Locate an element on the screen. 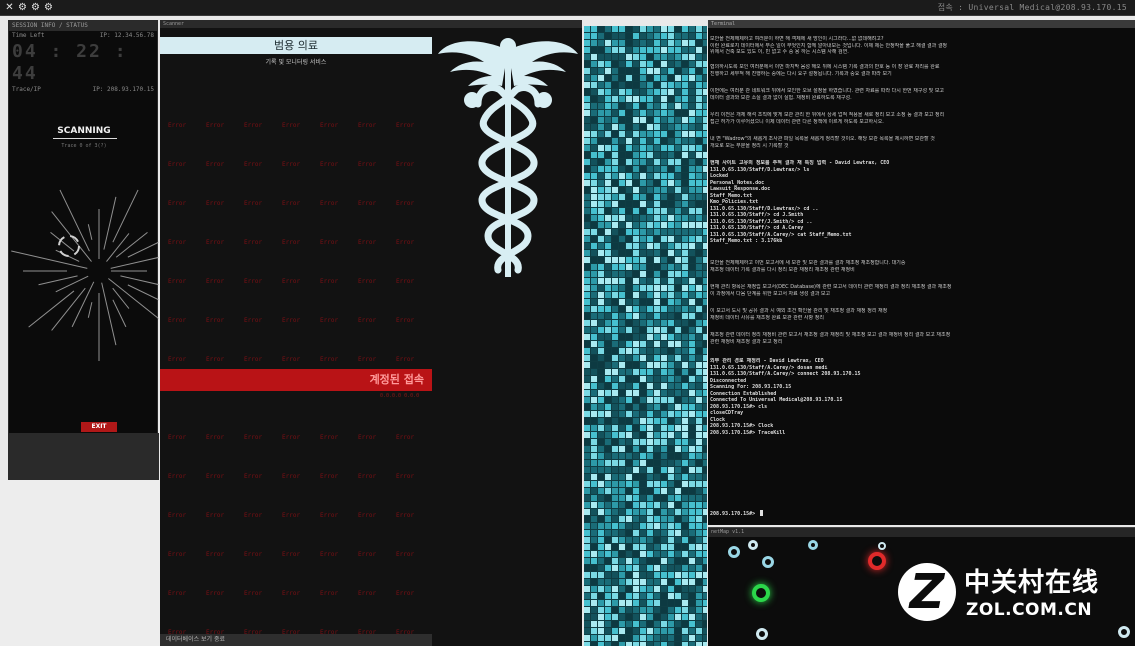 Image resolution: width=1135 pixels, height=646 pixels. error-row: Error Error Error Error Error Error Error is located at coordinates (298, 555).